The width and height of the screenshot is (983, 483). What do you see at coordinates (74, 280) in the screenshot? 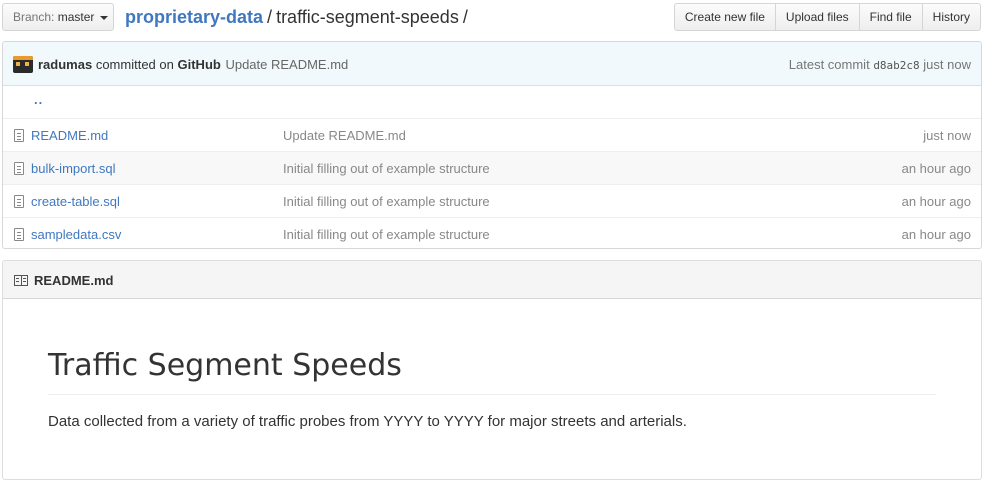
I see `readme-filename: README.md` at bounding box center [74, 280].